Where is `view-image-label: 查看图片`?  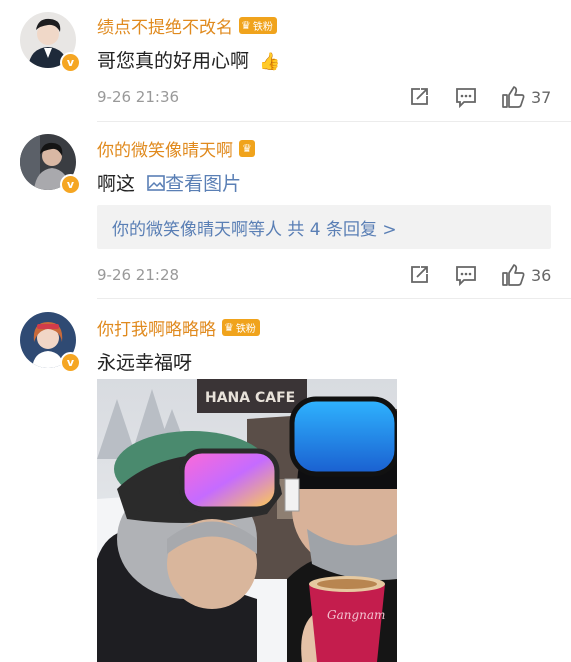
view-image-label: 查看图片 is located at coordinates (203, 184).